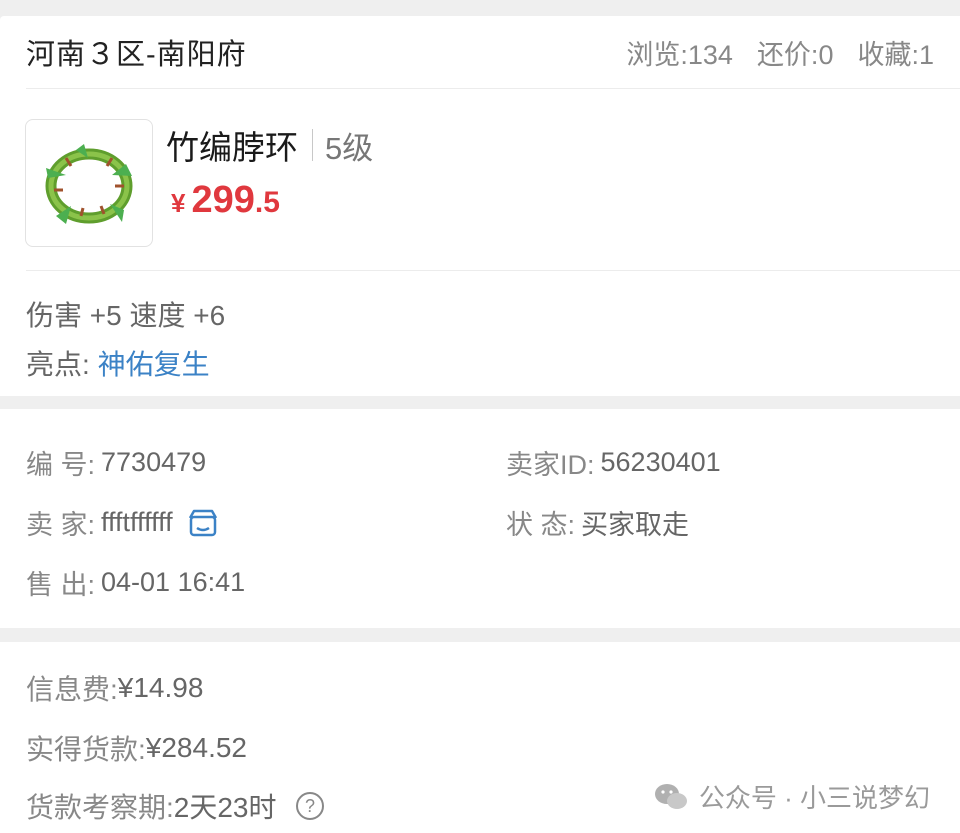 This screenshot has height=833, width=960. Describe the element at coordinates (160, 687) in the screenshot. I see `info-fee-value: ¥14.98` at that location.